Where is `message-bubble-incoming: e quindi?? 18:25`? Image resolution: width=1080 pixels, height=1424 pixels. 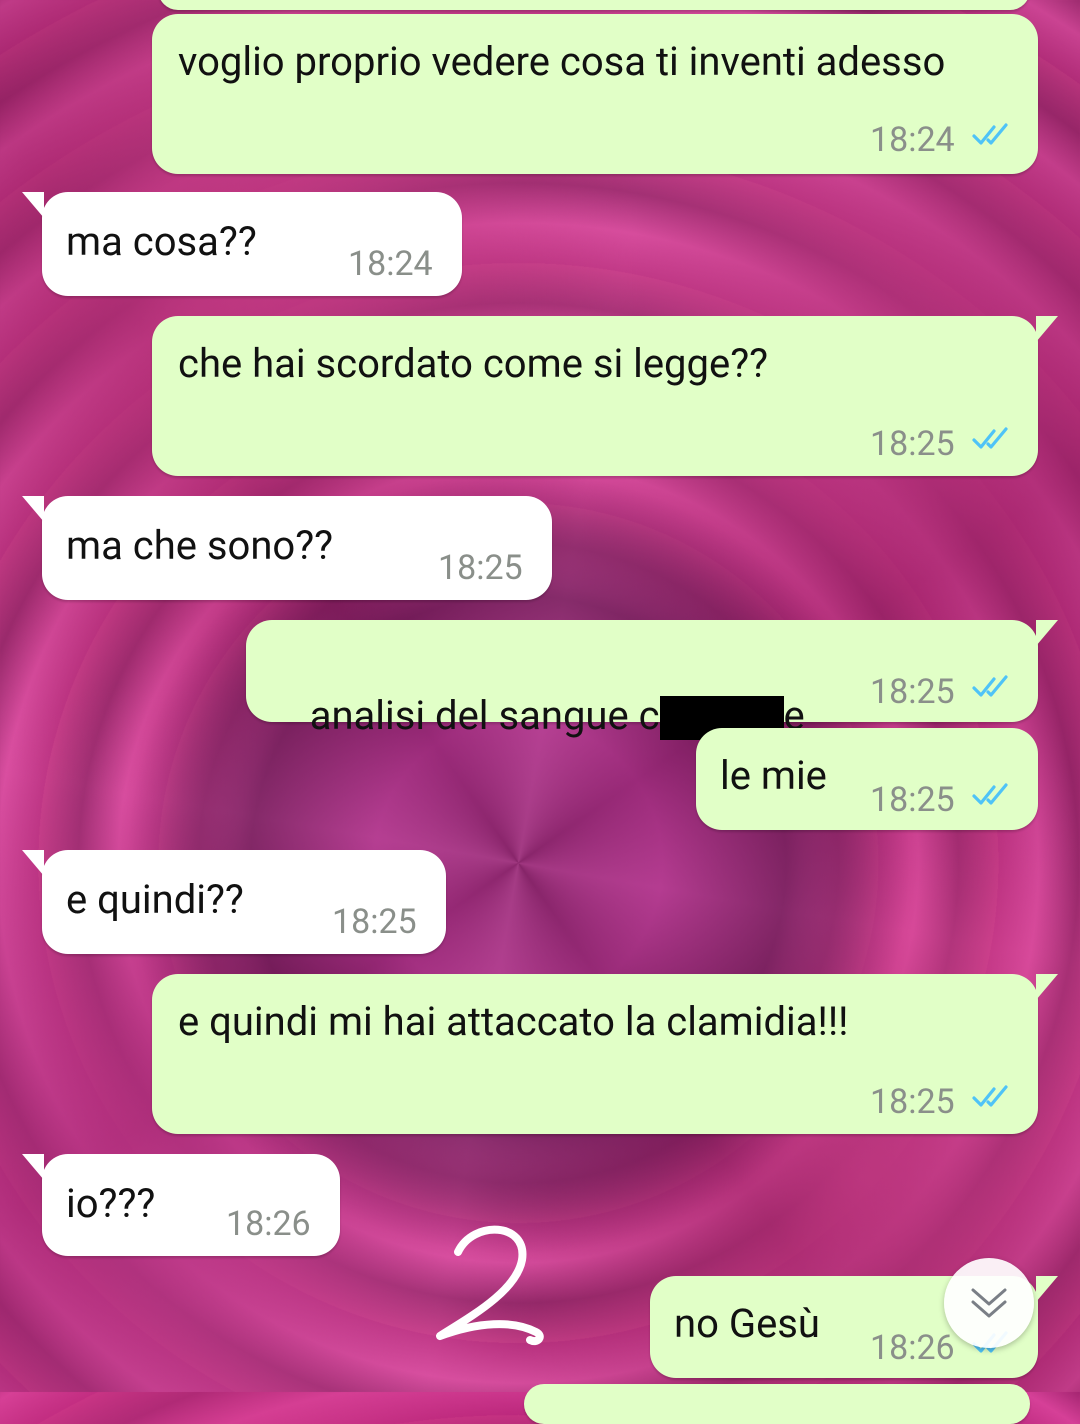 message-bubble-incoming: e quindi?? 18:25 is located at coordinates (234, 902).